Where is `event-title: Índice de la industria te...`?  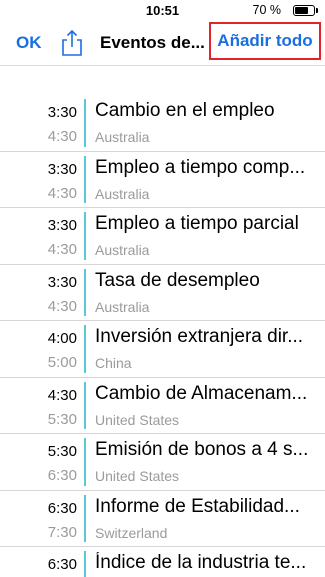
event-title: Índice de la industria te... is located at coordinates (201, 562).